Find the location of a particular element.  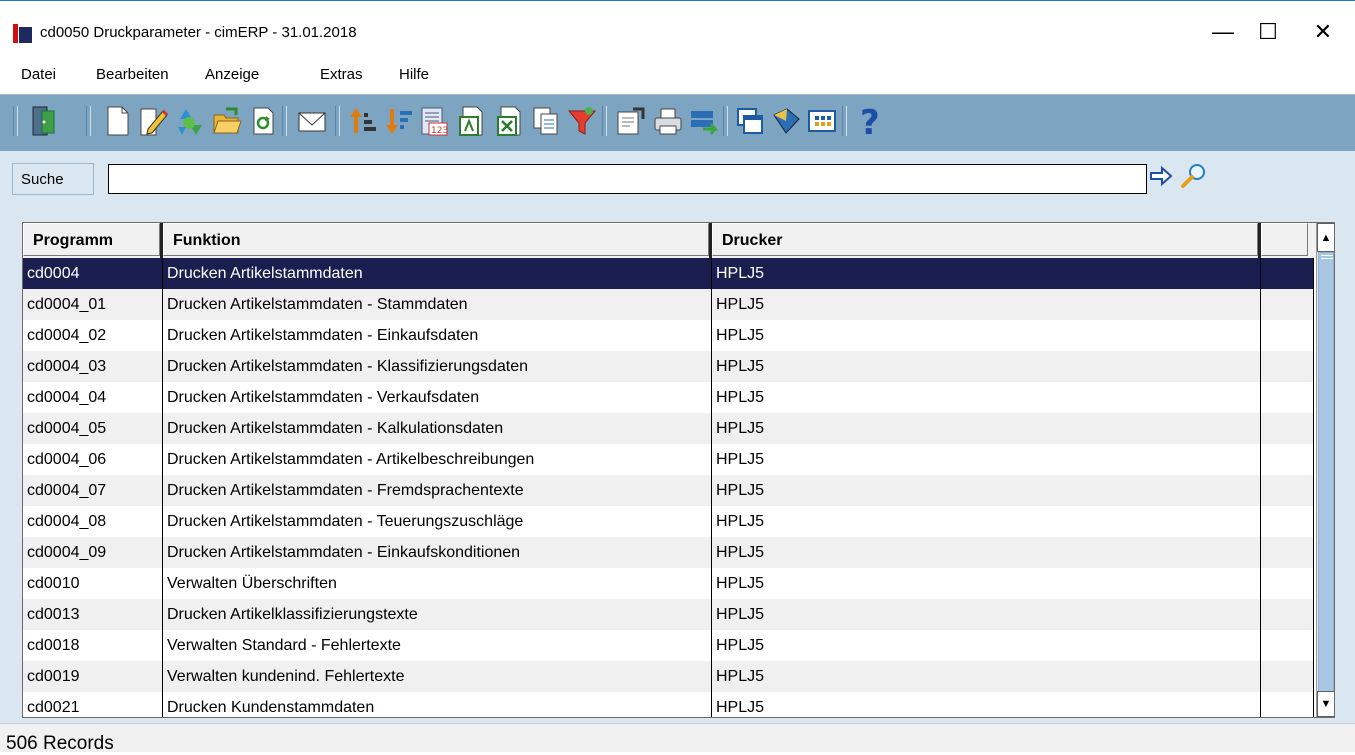

export-pdf-icon is located at coordinates (472, 121).